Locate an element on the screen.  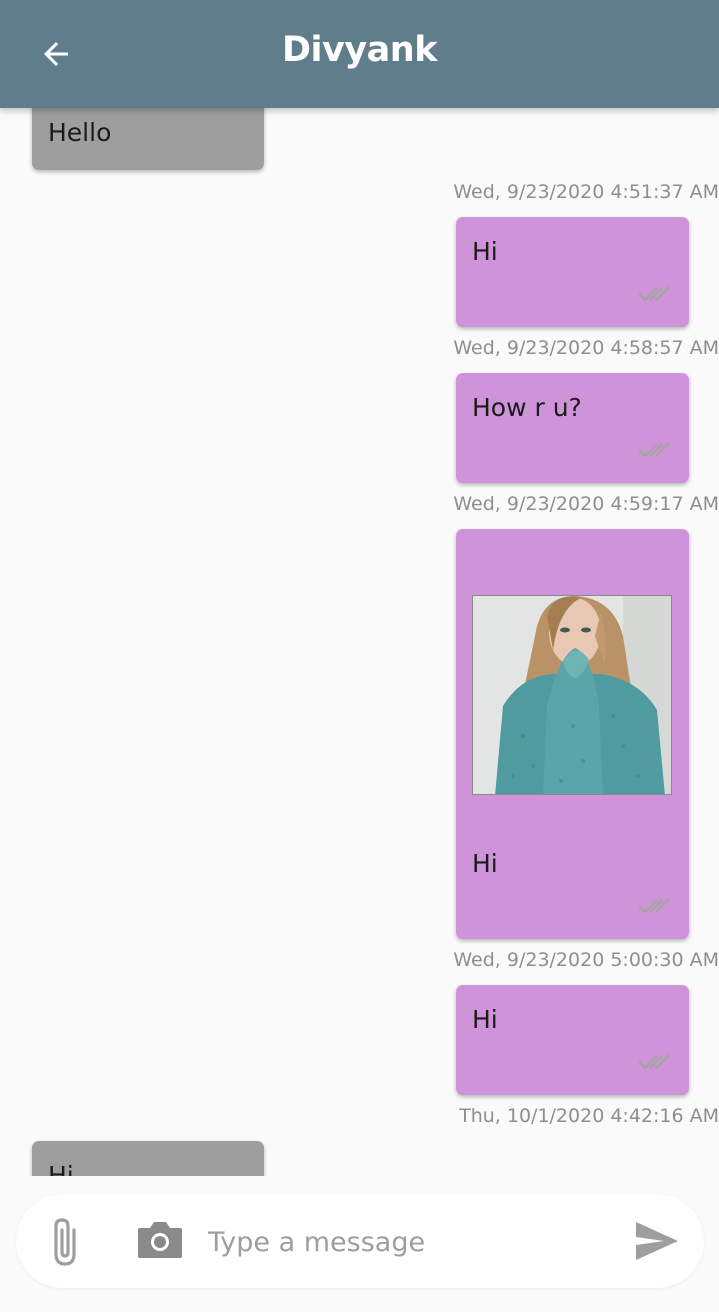
photo-image is located at coordinates (572, 695).